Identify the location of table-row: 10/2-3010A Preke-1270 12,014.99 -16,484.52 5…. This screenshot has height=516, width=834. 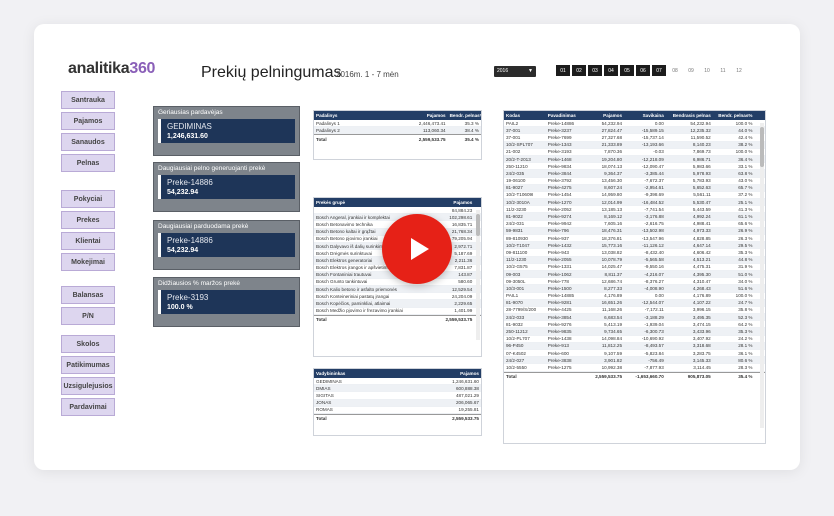
(634, 203).